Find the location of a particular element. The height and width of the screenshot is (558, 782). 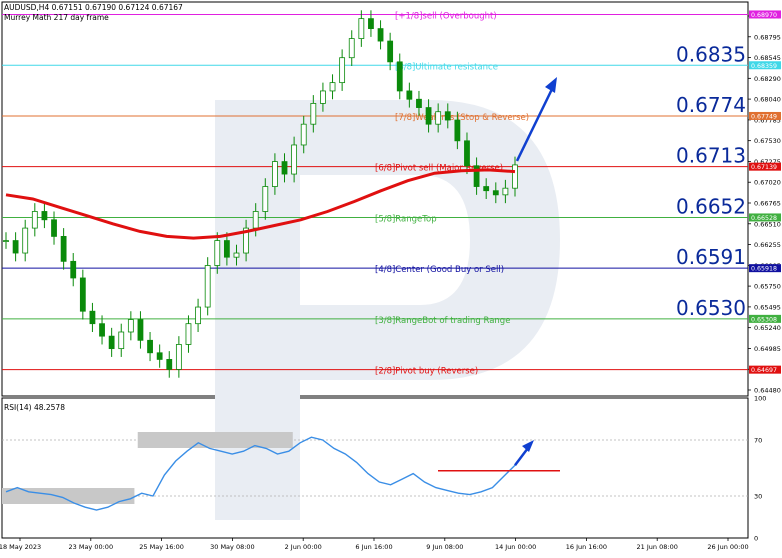

x-tick-label: 9 Jun 08:00 is located at coordinates (444, 547).